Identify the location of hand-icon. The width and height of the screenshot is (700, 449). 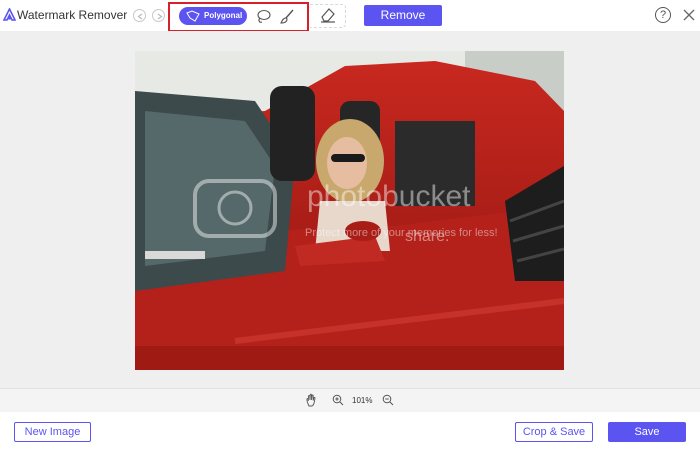
(312, 400).